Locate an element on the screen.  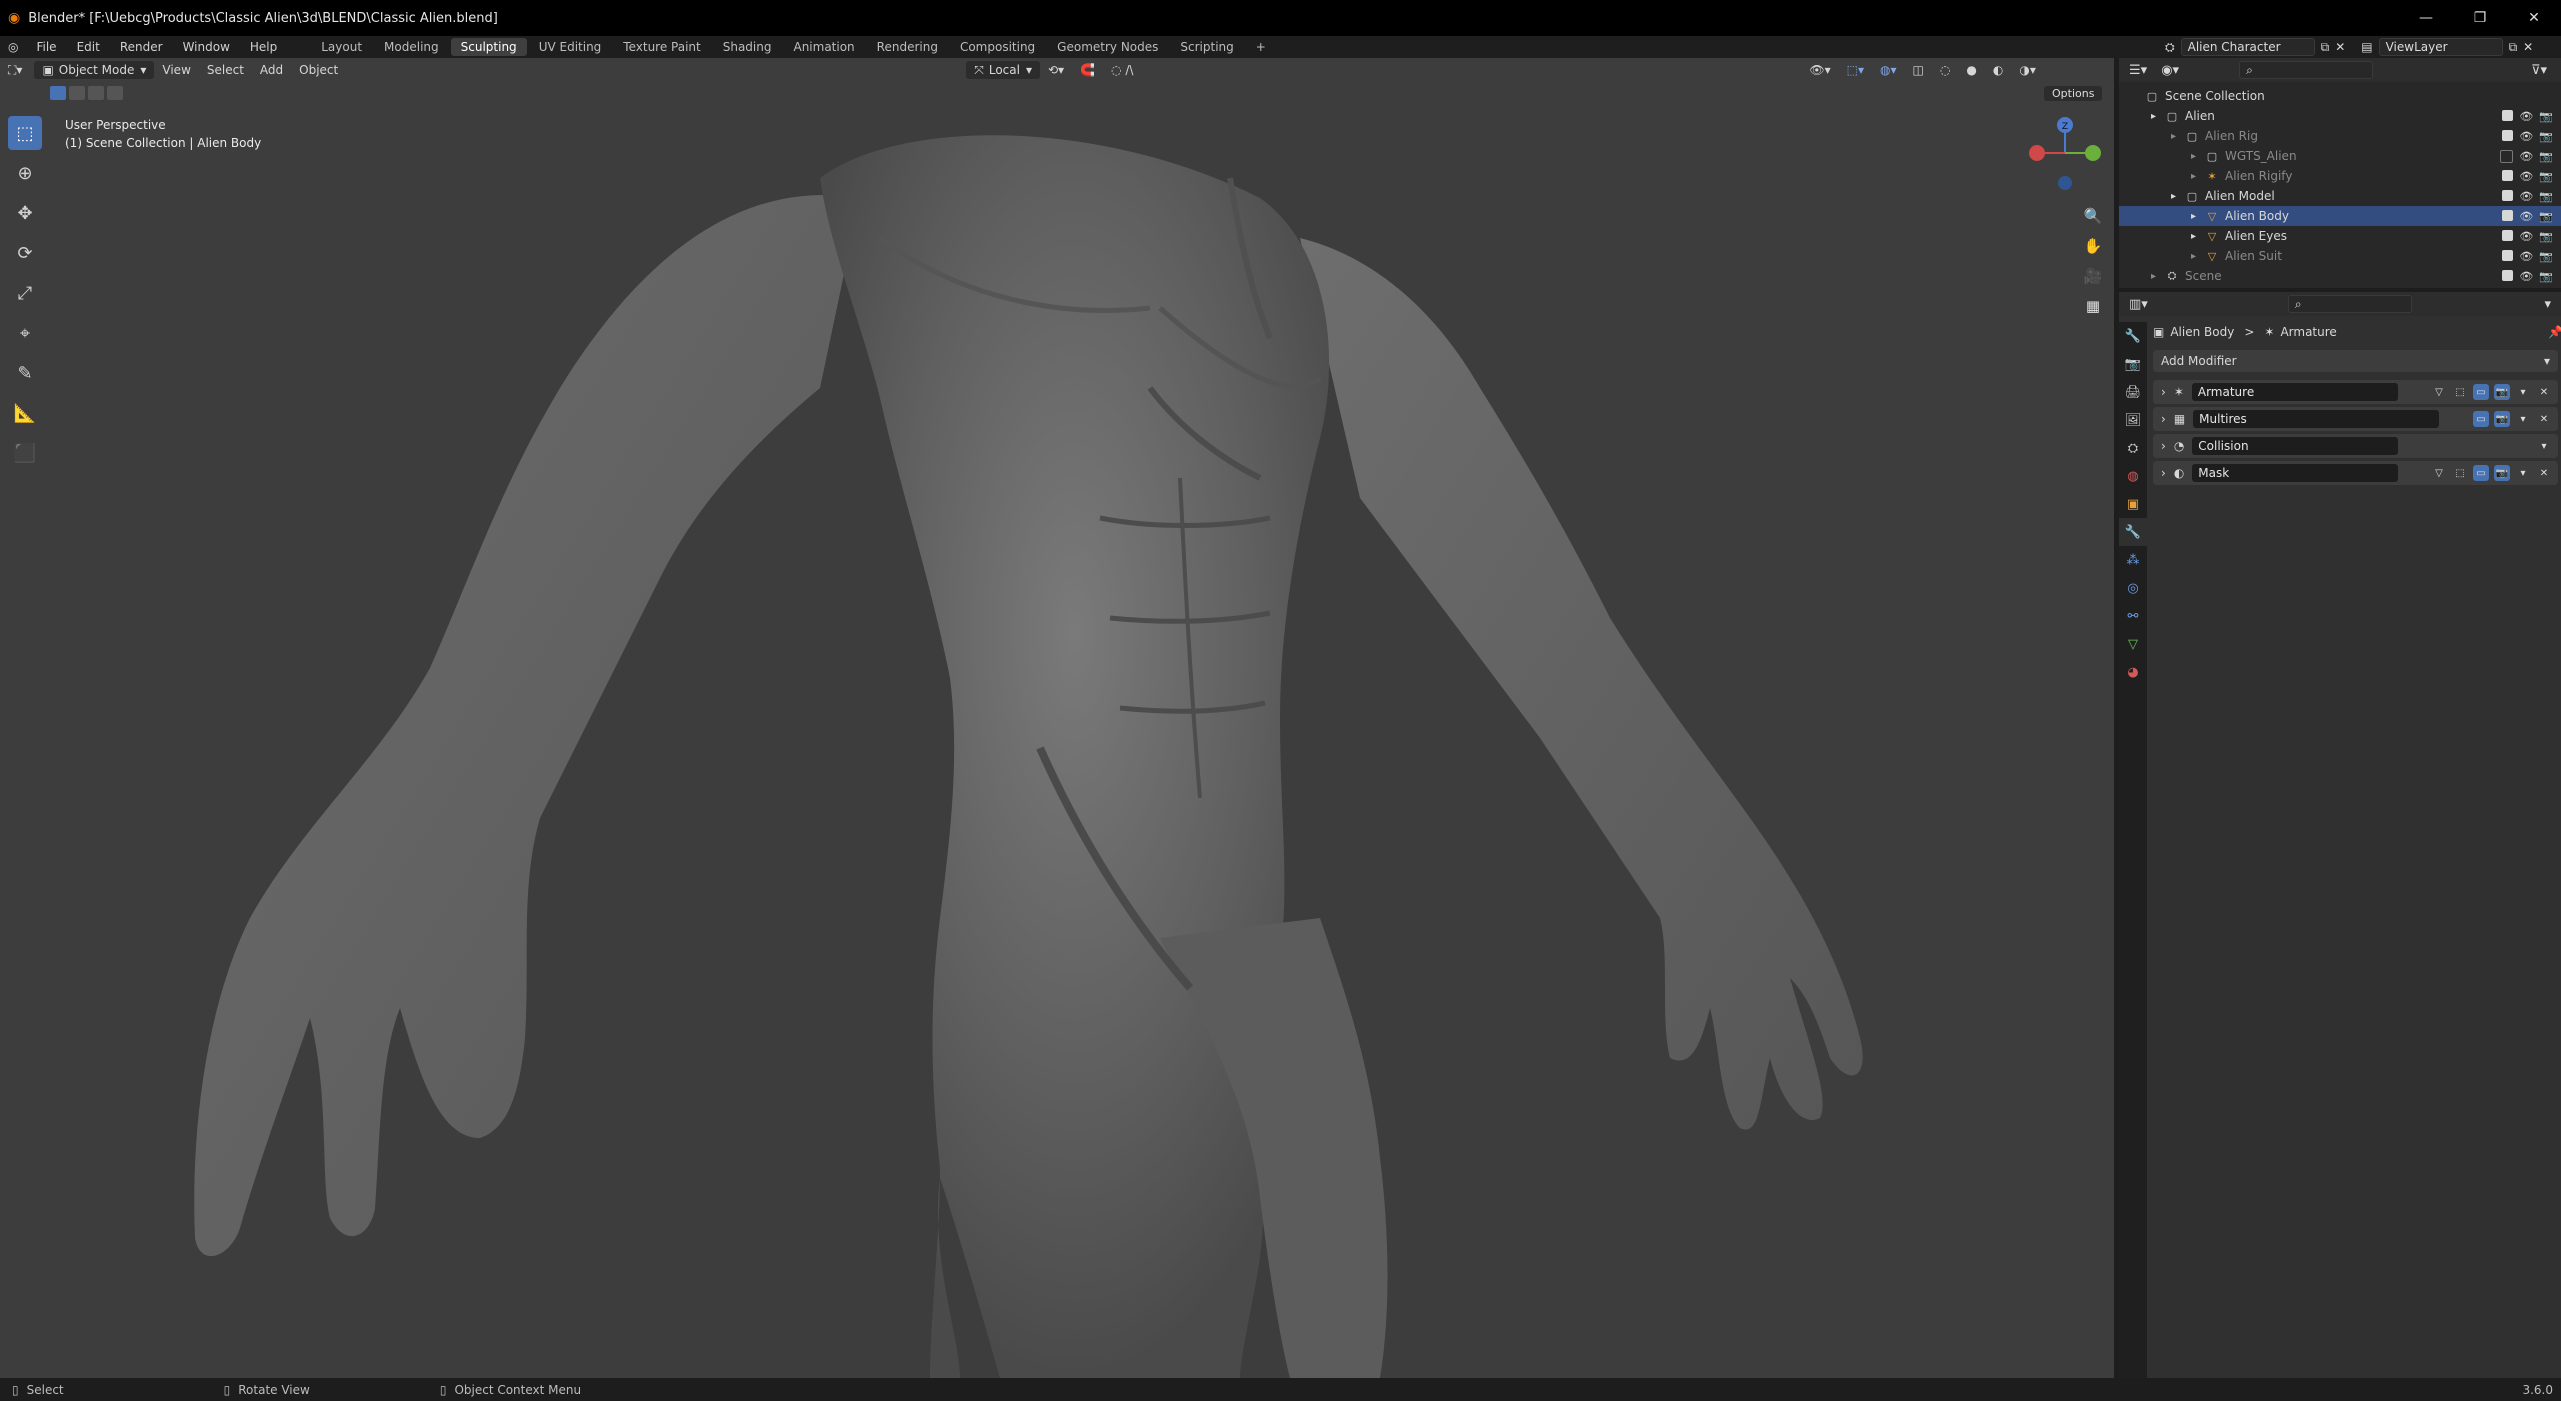
mode-selector: ▣ Object Mode ▾ is located at coordinates (94, 70).